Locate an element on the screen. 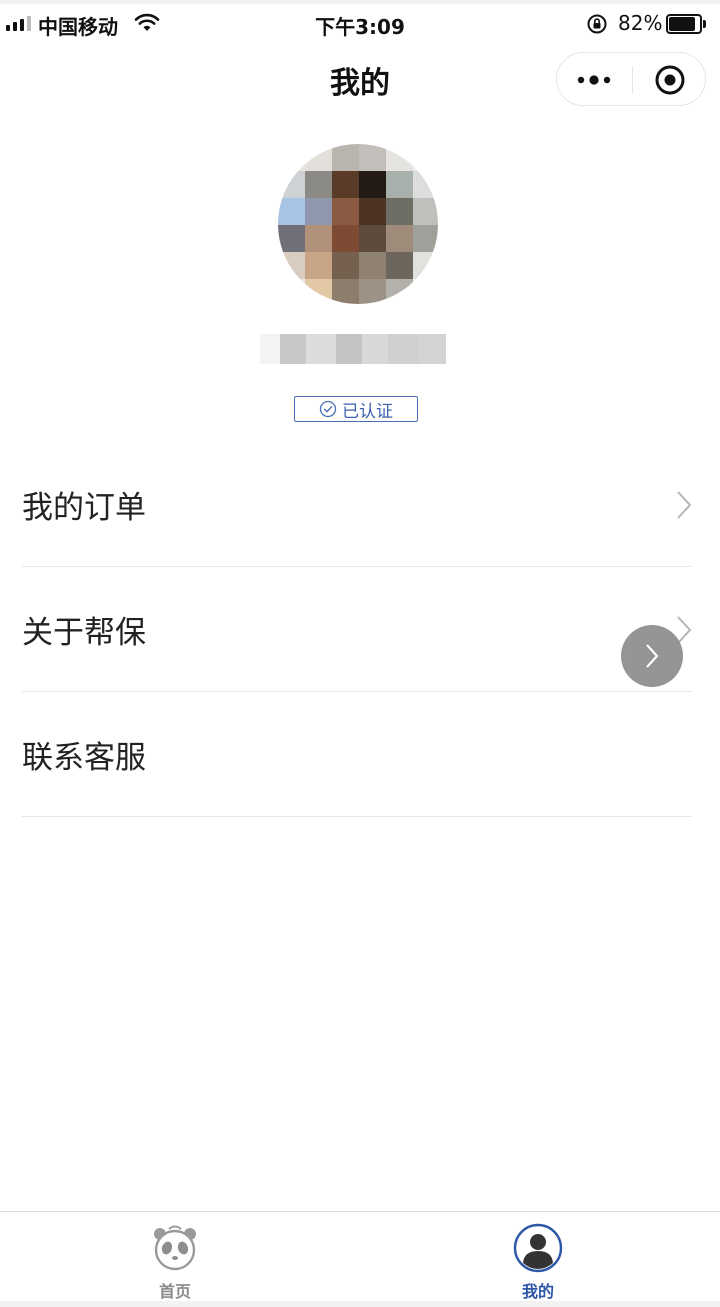 Image resolution: width=720 pixels, height=1307 pixels. battery-icon is located at coordinates (686, 24).